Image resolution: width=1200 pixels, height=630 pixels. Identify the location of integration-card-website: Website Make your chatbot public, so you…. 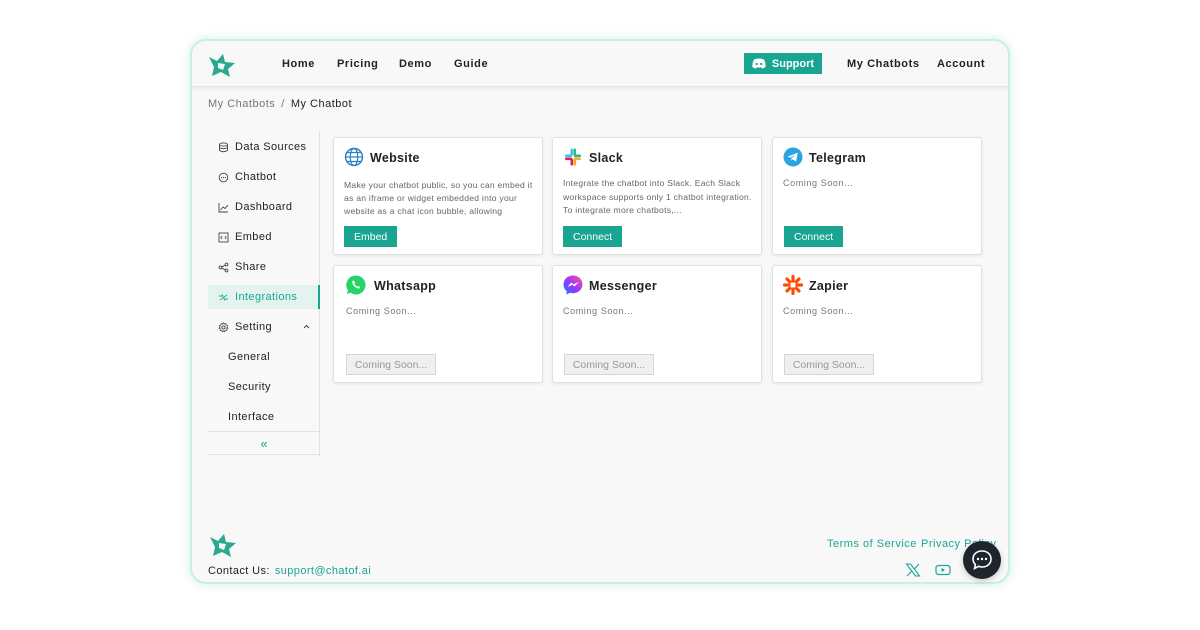
(438, 196).